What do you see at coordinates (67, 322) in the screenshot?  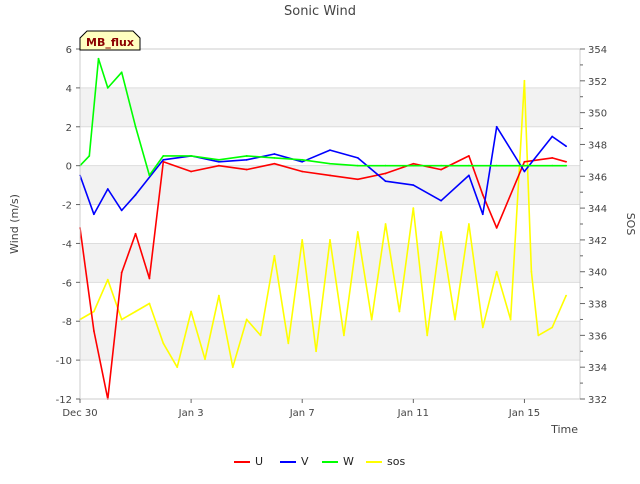 I see `y-tick-label: -8` at bounding box center [67, 322].